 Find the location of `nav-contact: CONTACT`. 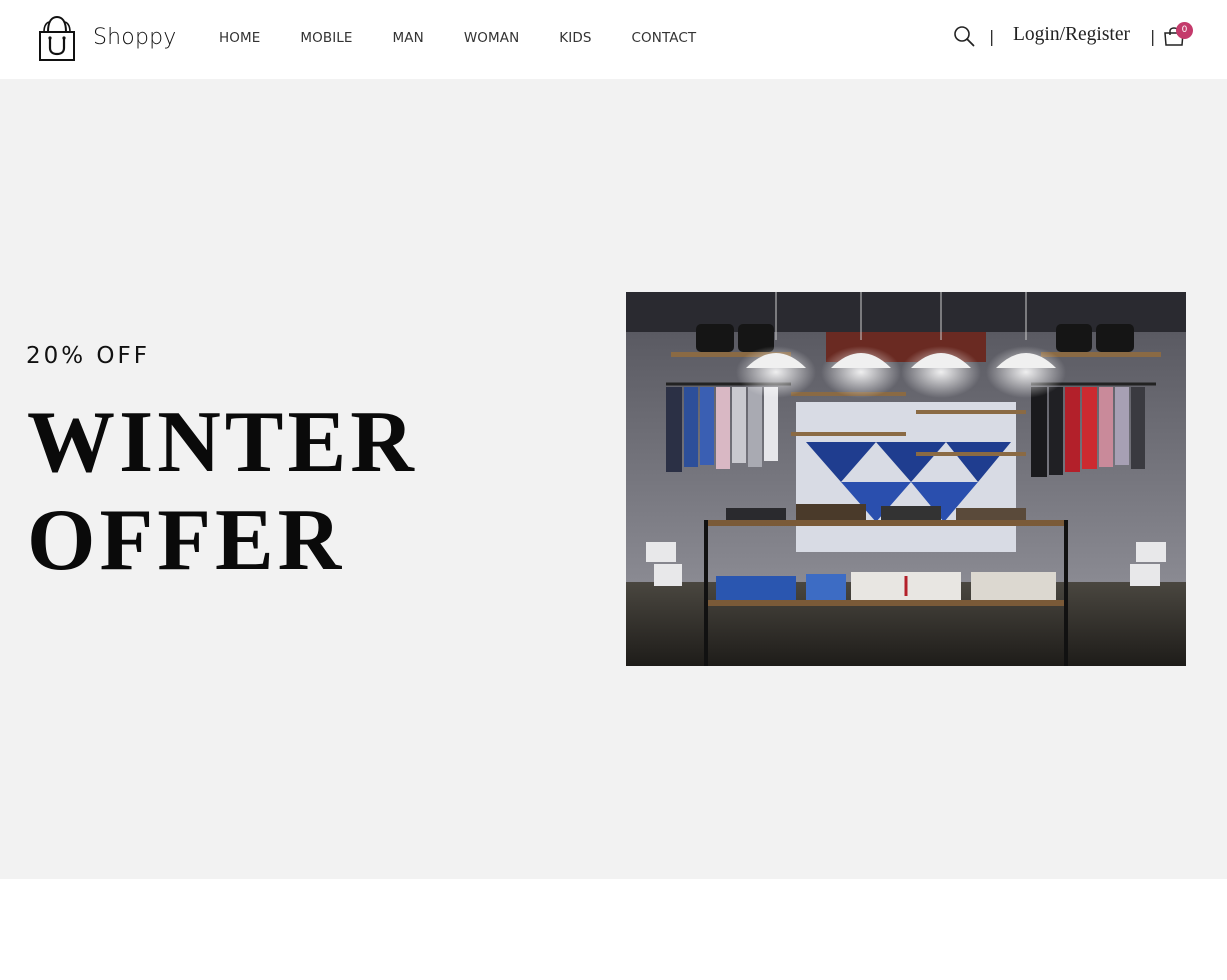

nav-contact: CONTACT is located at coordinates (664, 38).